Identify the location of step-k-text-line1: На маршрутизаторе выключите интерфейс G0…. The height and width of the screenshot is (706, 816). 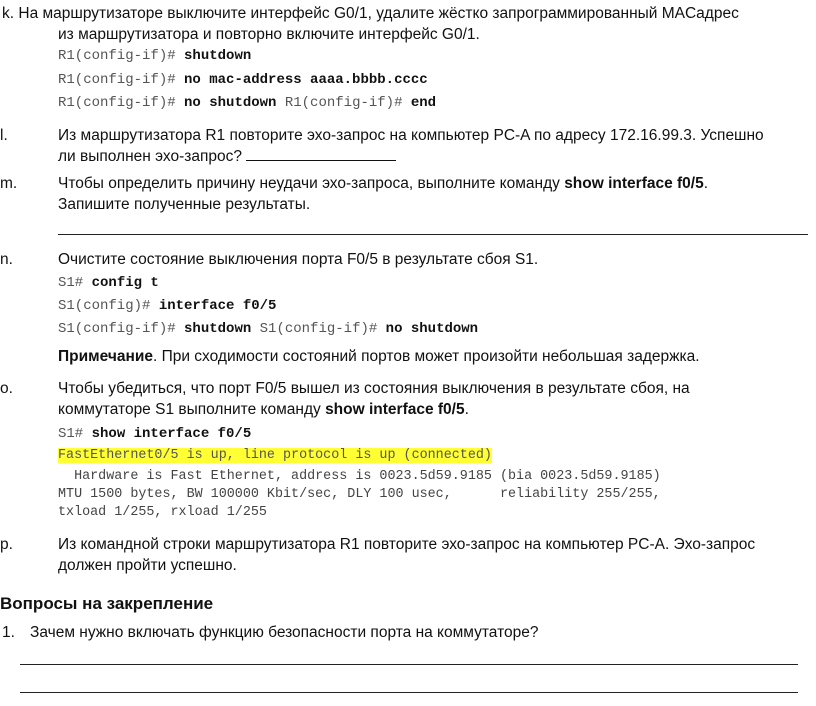
(378, 13).